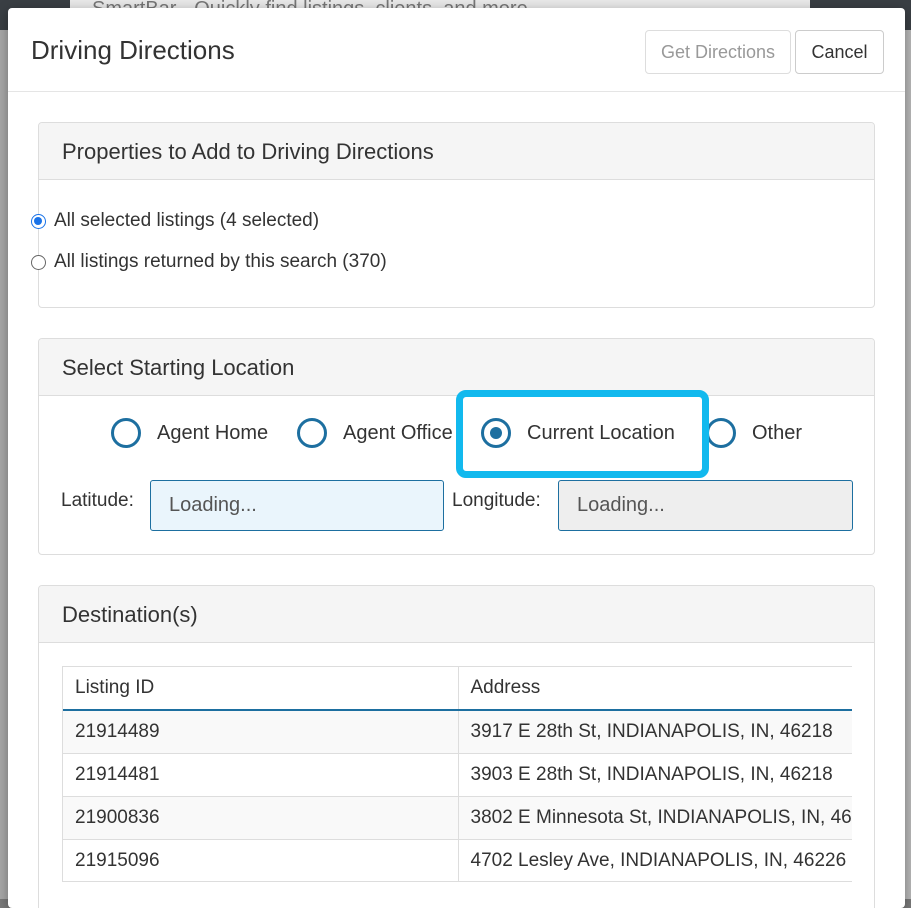 The height and width of the screenshot is (908, 911). Describe the element at coordinates (261, 731) in the screenshot. I see `listing-id-cell: 21914489` at that location.